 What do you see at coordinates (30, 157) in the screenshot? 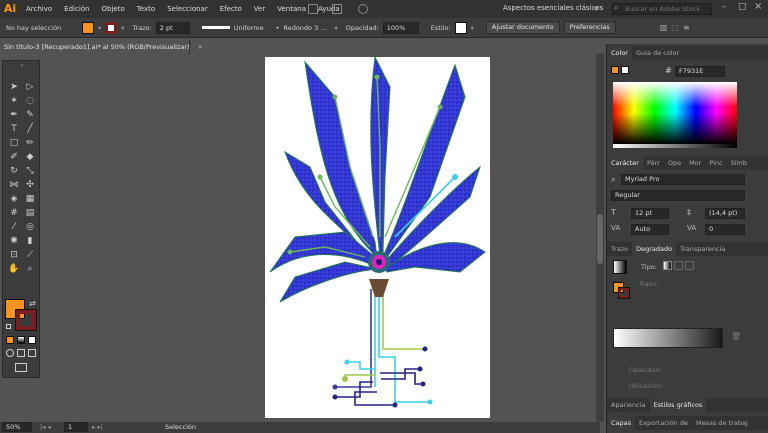
I see `eraser-icon: ◆` at bounding box center [30, 157].